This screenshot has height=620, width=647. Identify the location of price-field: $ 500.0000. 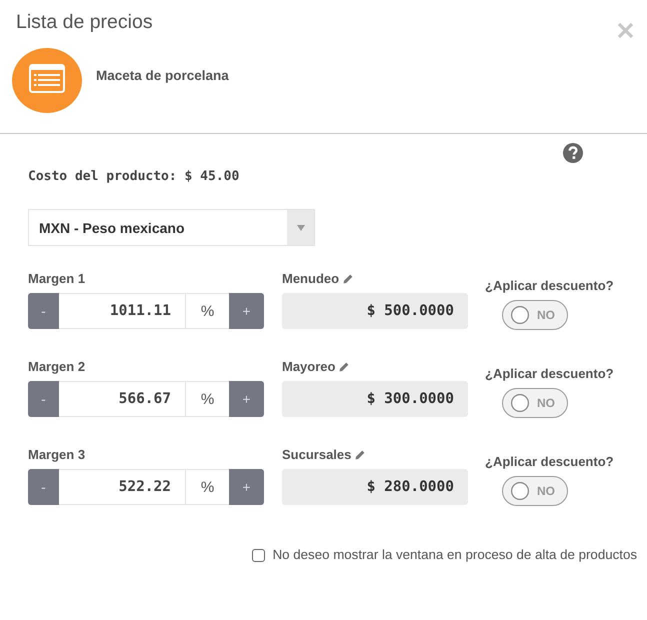
(375, 311).